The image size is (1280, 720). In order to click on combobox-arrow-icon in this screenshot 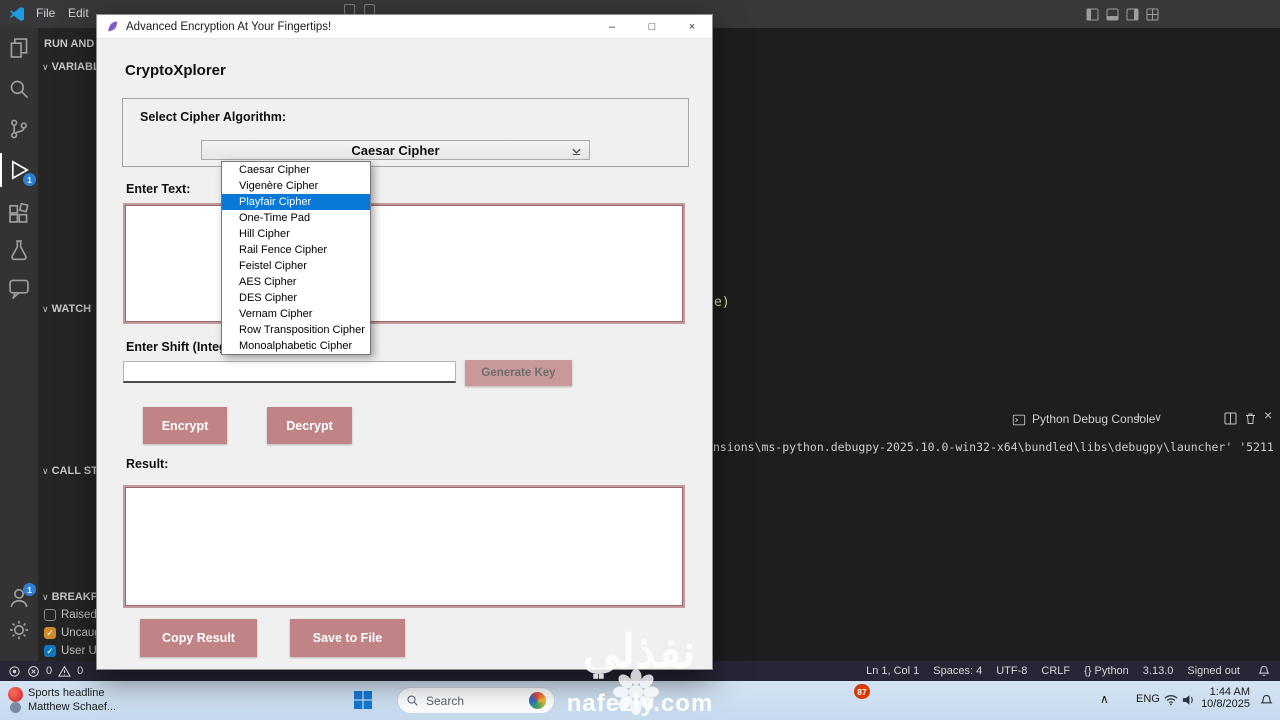, I will do `click(576, 151)`.